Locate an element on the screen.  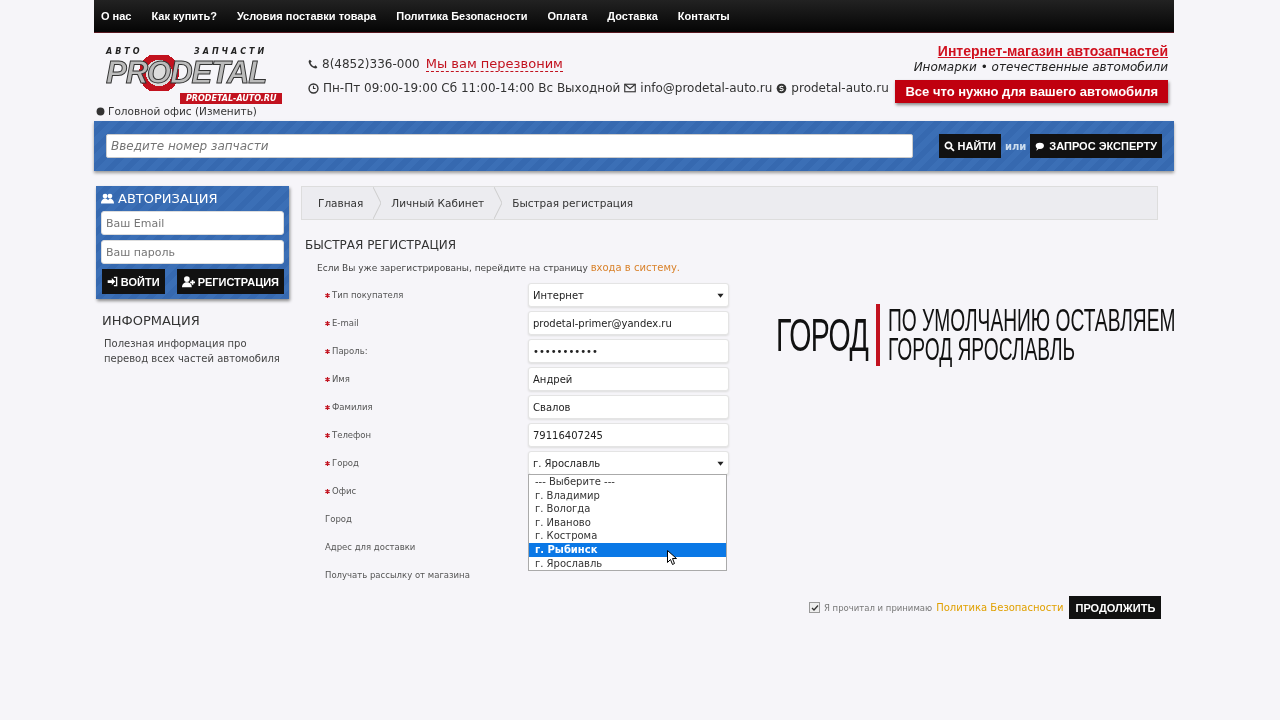
info-text: Полезная информация про перевод всех частей автомобиля is located at coordinates (192, 351).